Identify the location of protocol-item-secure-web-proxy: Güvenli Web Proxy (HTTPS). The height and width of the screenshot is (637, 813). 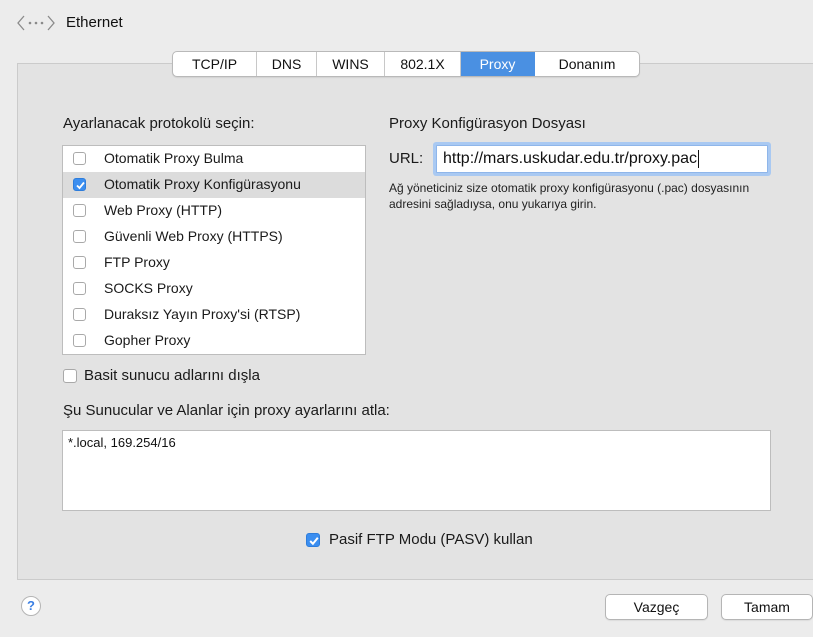
(214, 237).